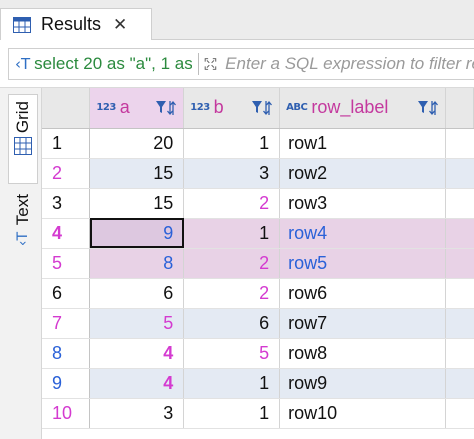 The height and width of the screenshot is (439, 474). What do you see at coordinates (71, 24) in the screenshot?
I see `tab-results-label: Results` at bounding box center [71, 24].